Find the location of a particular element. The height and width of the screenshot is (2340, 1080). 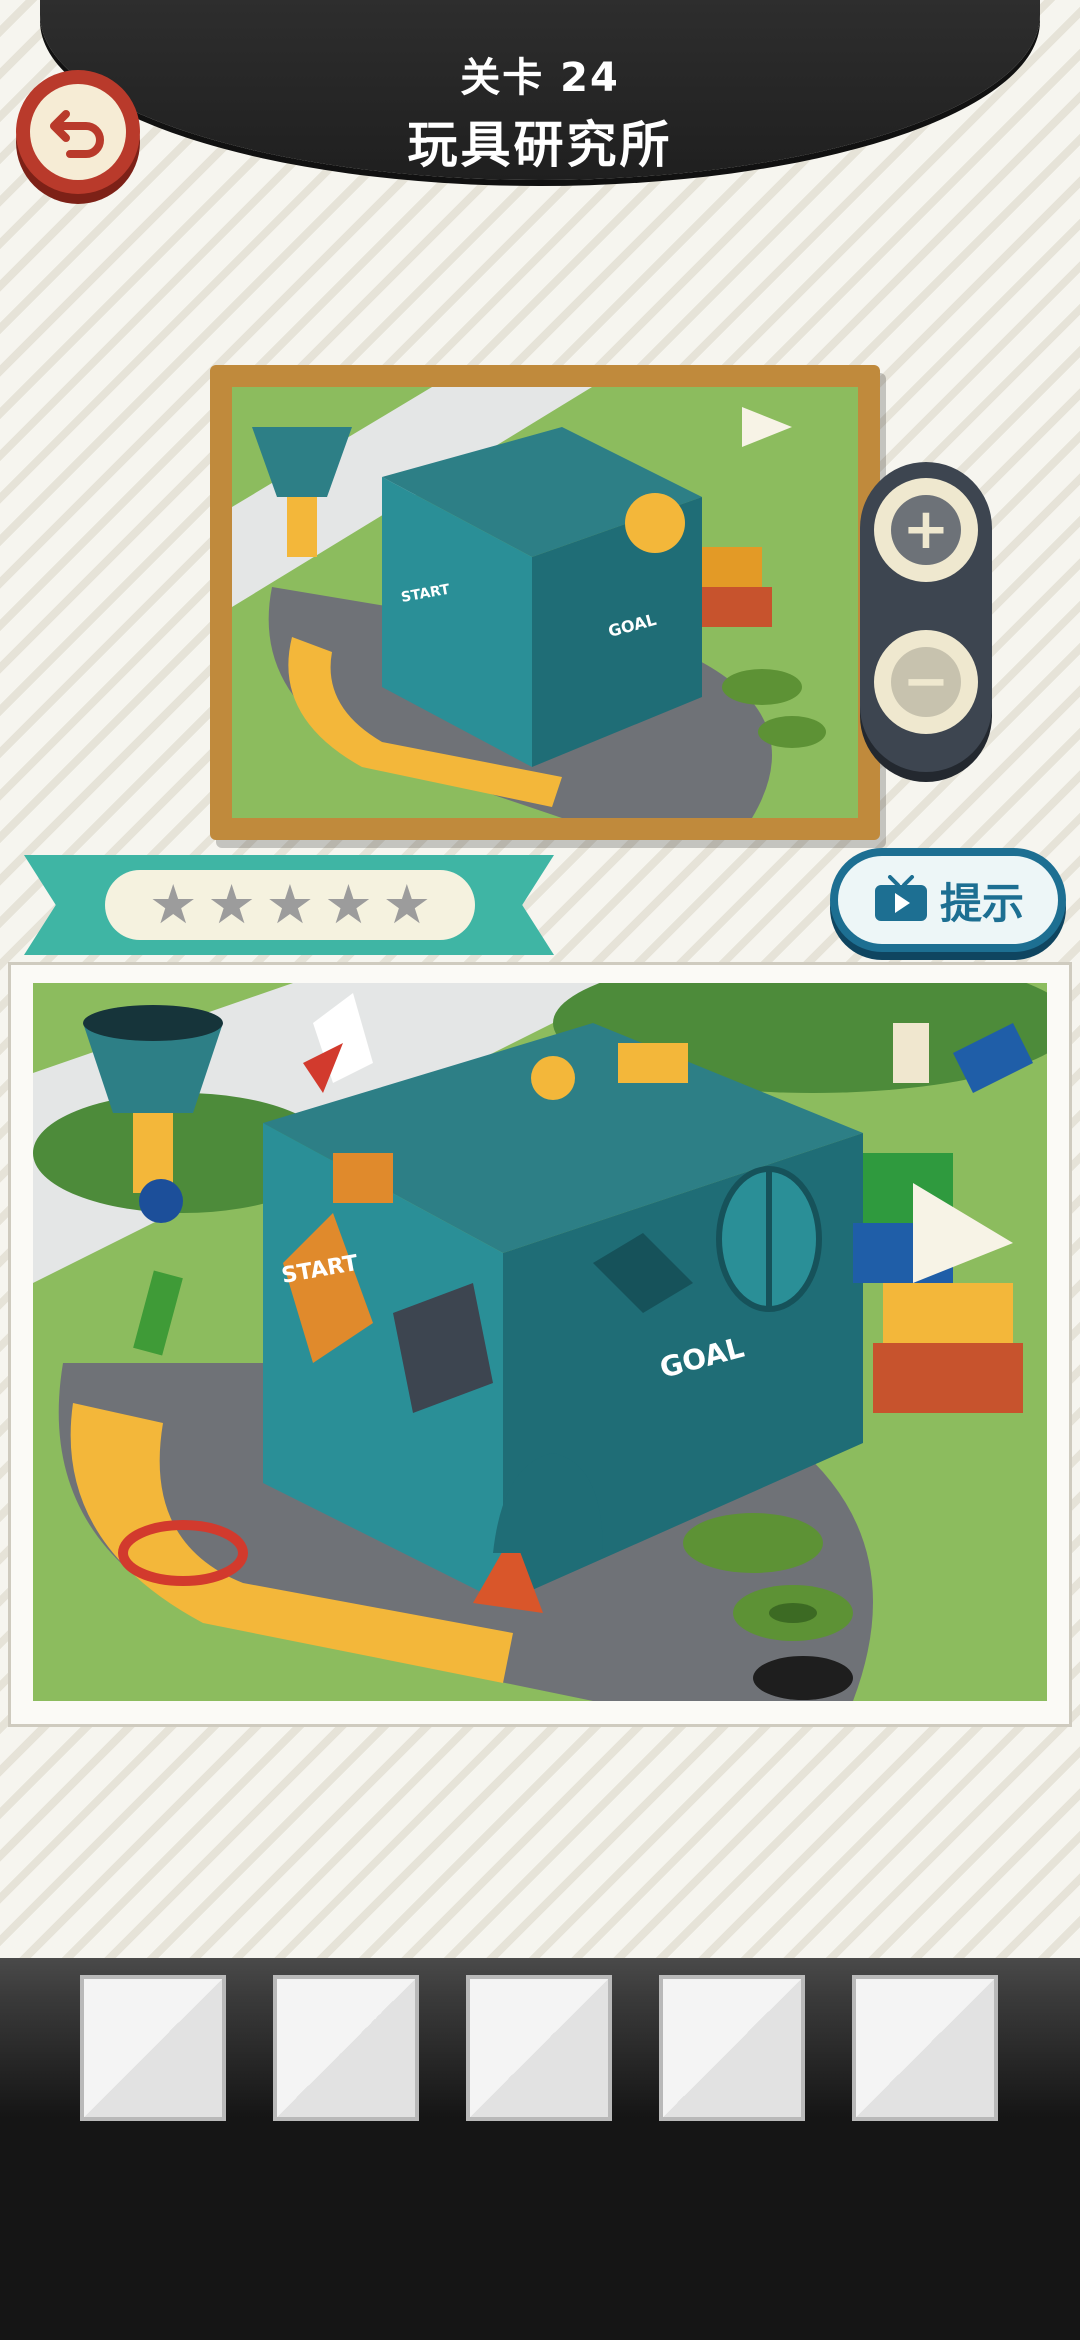

reference-image-frame: START GOAL is located at coordinates (545, 602).